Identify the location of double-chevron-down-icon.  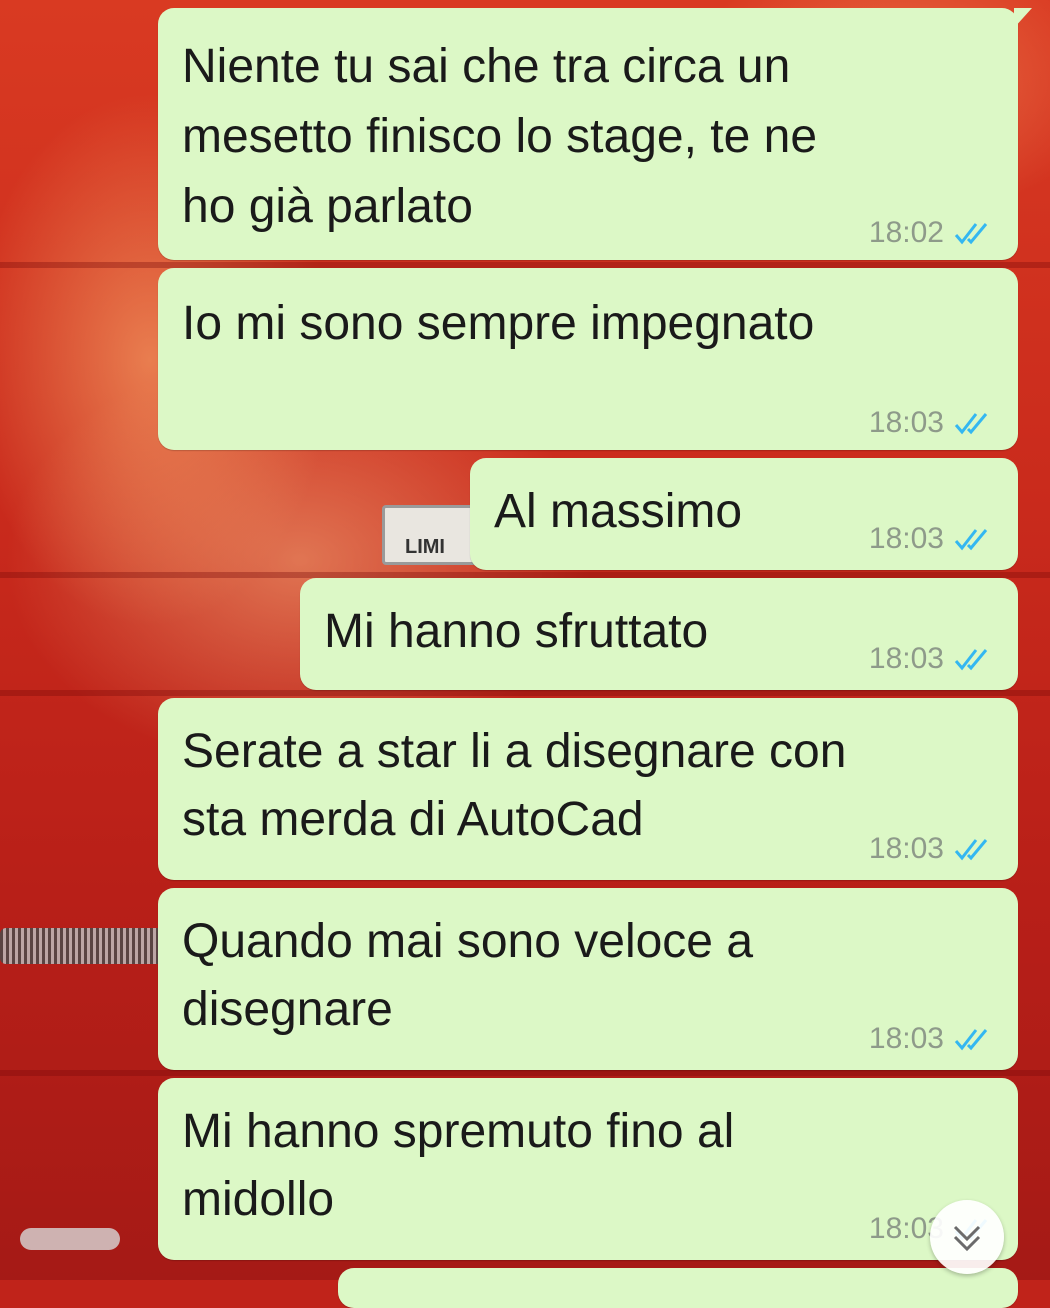
(967, 1238).